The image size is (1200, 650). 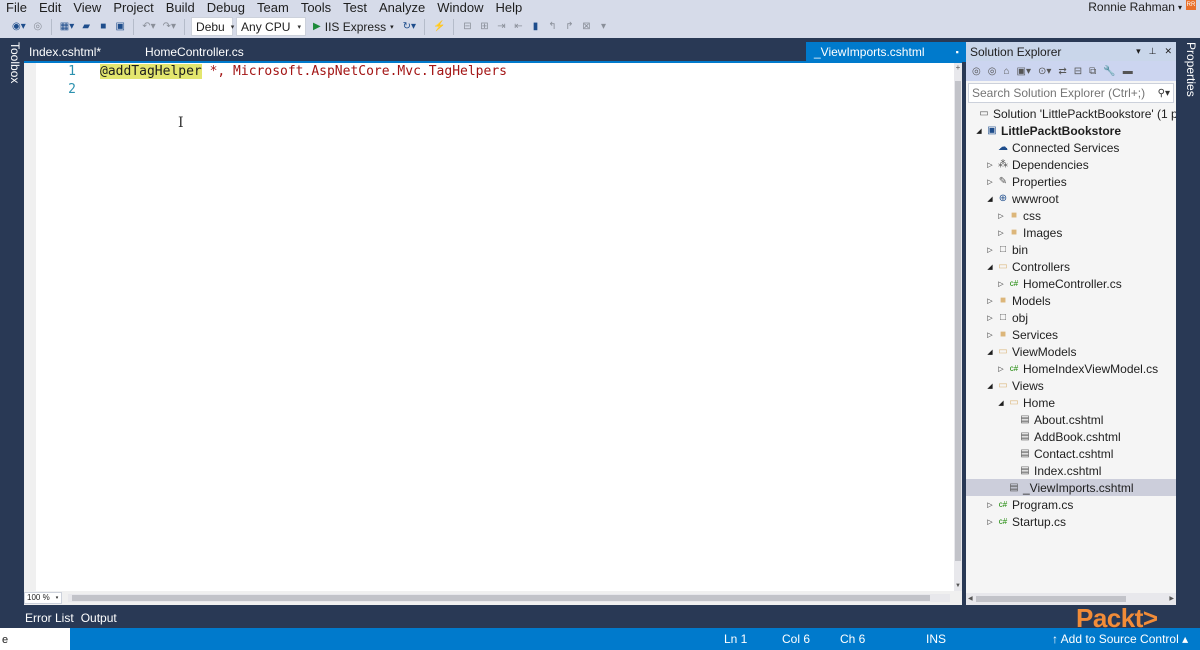 I want to click on pending-changes-icon: ⊙▾, so click(x=1044, y=71).